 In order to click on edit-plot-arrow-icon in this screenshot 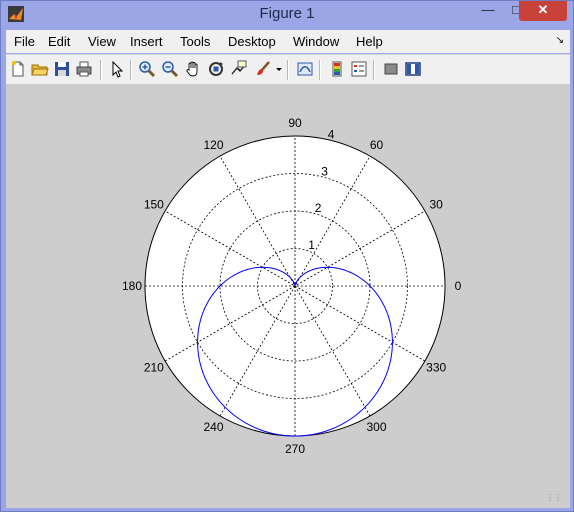, I will do `click(117, 69)`.